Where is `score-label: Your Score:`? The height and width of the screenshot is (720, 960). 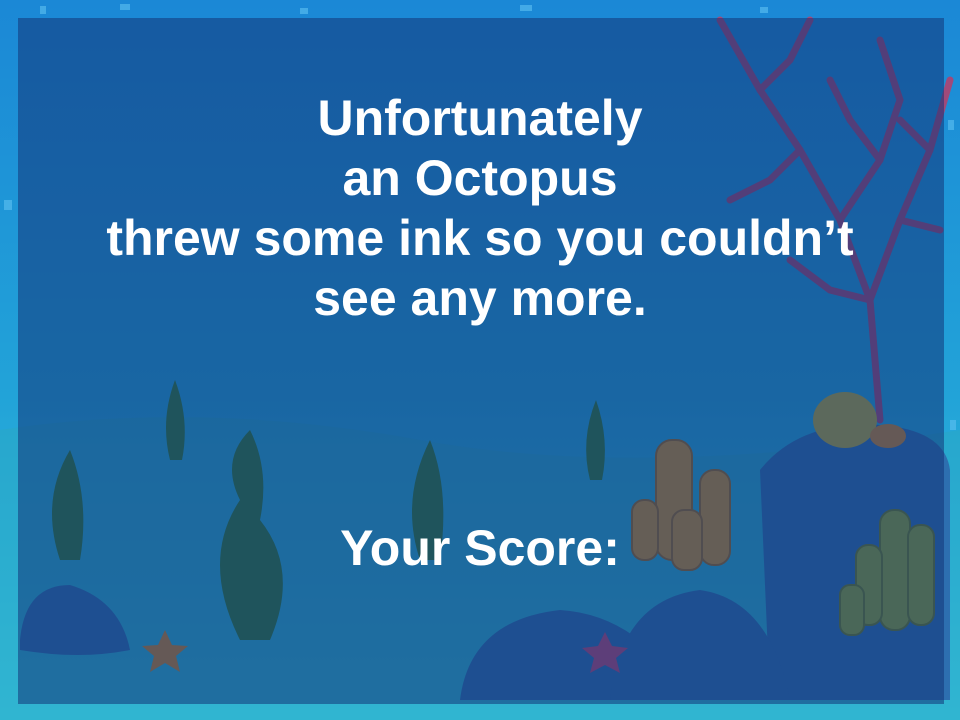
score-label: Your Score: is located at coordinates (480, 548).